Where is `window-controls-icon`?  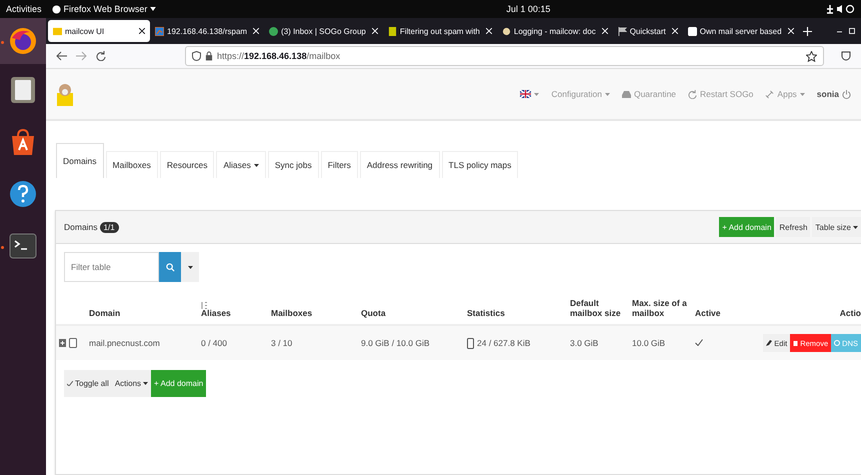 window-controls-icon is located at coordinates (847, 31).